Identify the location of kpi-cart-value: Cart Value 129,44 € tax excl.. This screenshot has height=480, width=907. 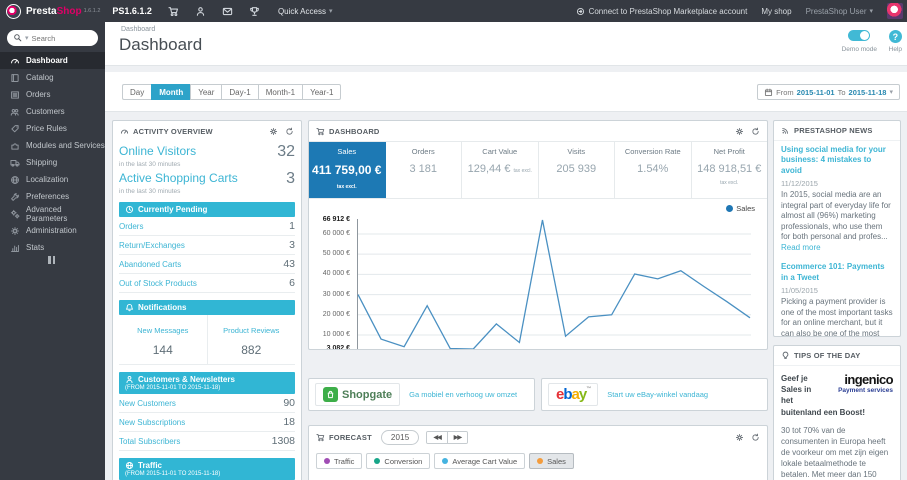
(500, 170).